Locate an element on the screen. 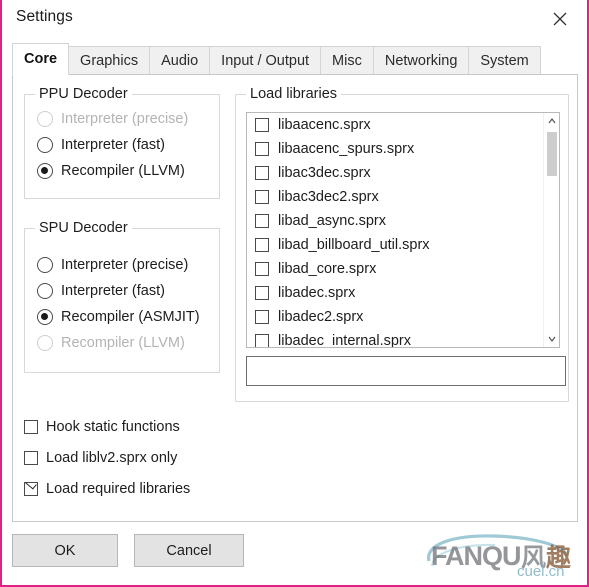 The width and height of the screenshot is (589, 587). list-item-label: libac3dec2.sprx is located at coordinates (328, 197).